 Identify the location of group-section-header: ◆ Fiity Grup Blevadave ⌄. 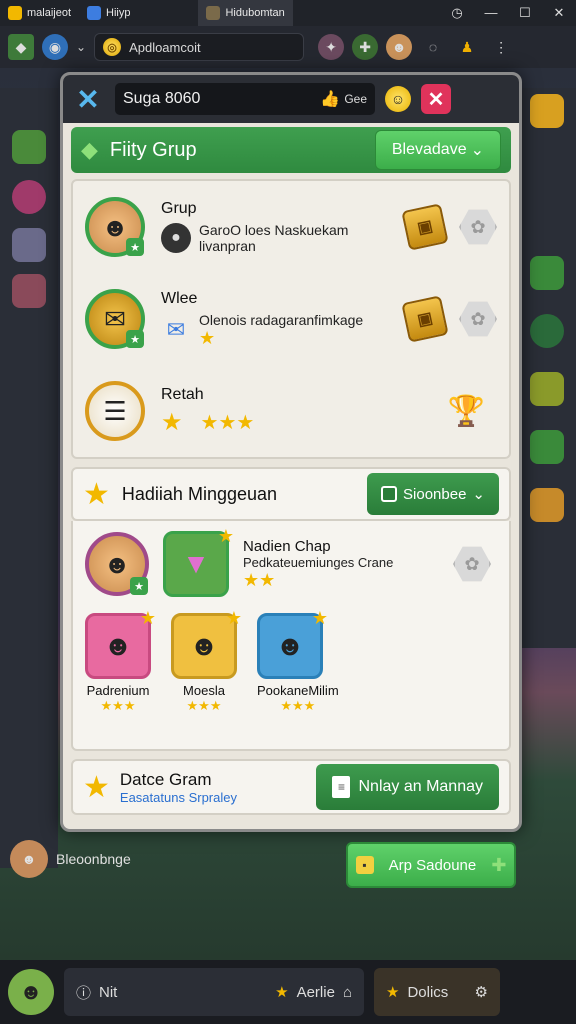
(291, 150).